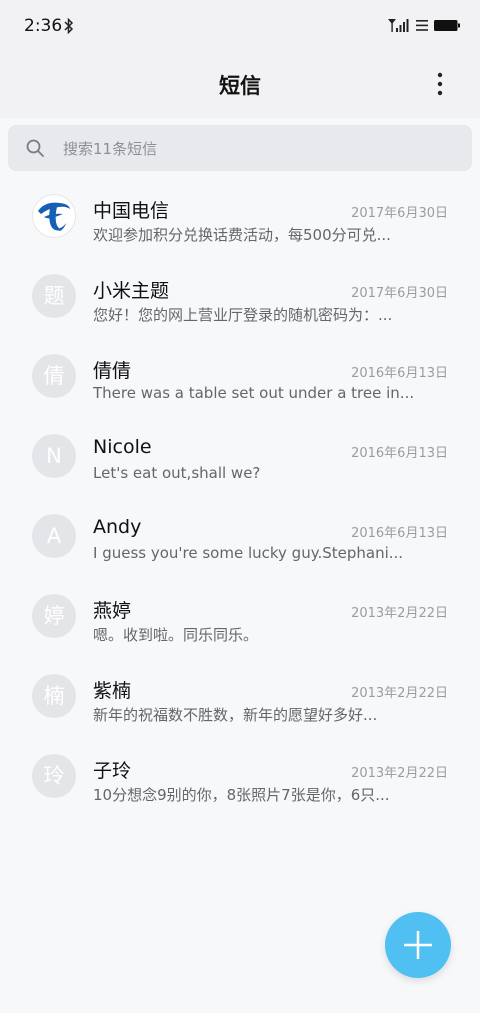  What do you see at coordinates (43, 26) in the screenshot?
I see `status-time: 2:36` at bounding box center [43, 26].